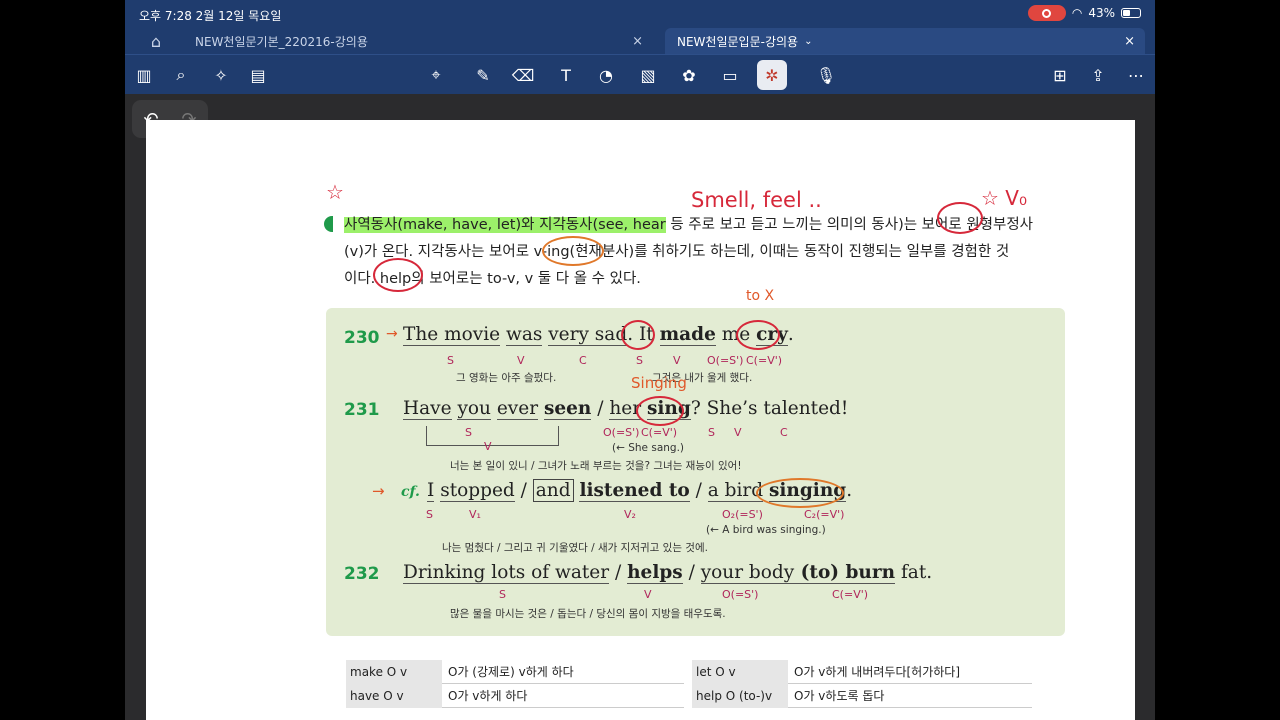  What do you see at coordinates (772, 75) in the screenshot?
I see `laser-pointer-icon: ✲` at bounding box center [772, 75].